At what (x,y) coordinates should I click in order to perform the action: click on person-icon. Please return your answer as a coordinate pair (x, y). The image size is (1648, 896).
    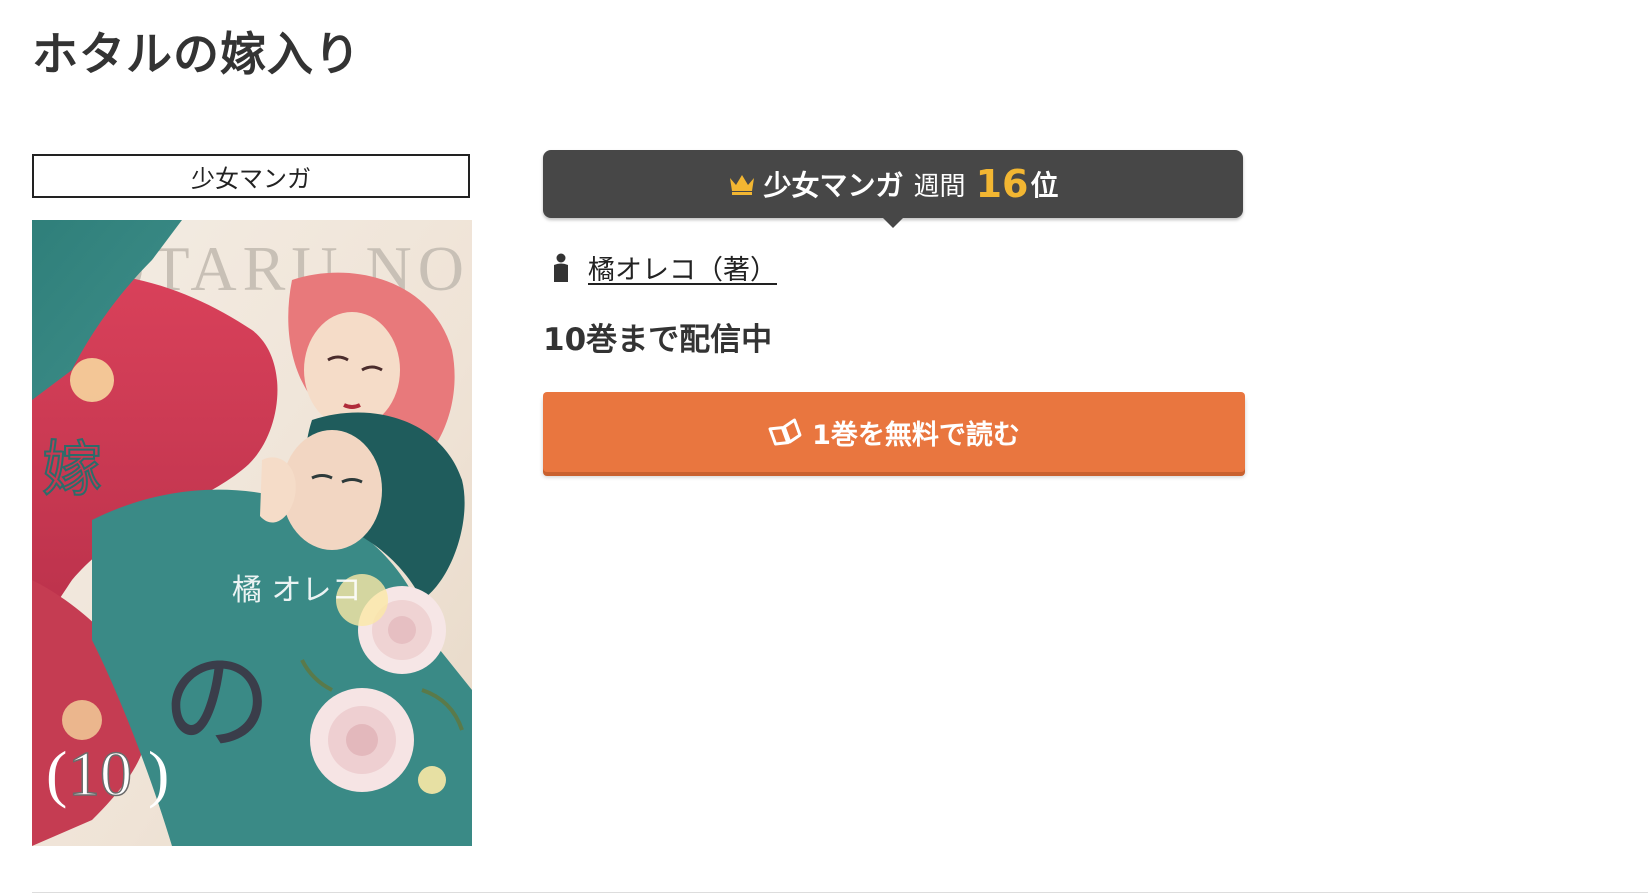
    Looking at the image, I should click on (561, 268).